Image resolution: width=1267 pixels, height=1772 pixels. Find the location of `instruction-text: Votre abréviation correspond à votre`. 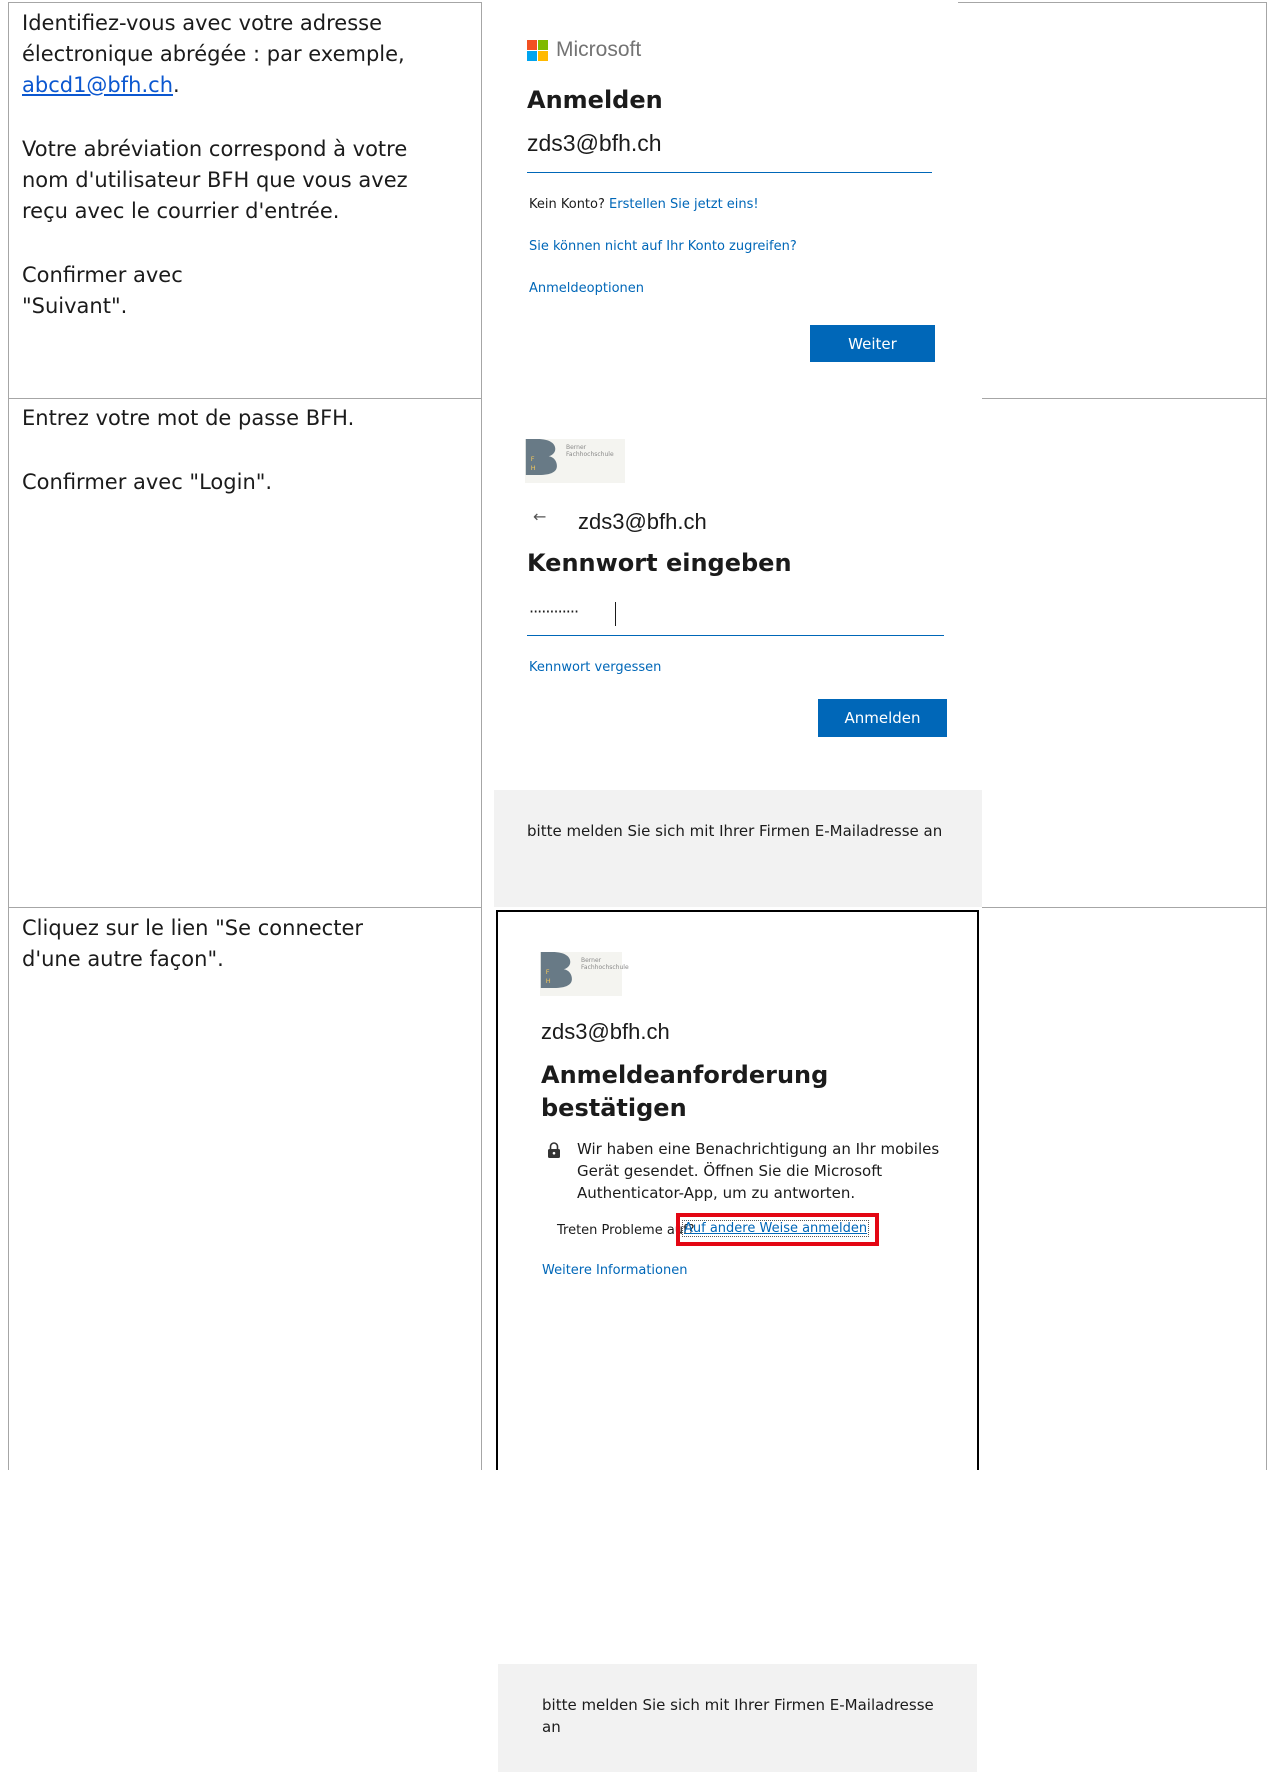

instruction-text: Votre abréviation correspond à votre is located at coordinates (215, 149).